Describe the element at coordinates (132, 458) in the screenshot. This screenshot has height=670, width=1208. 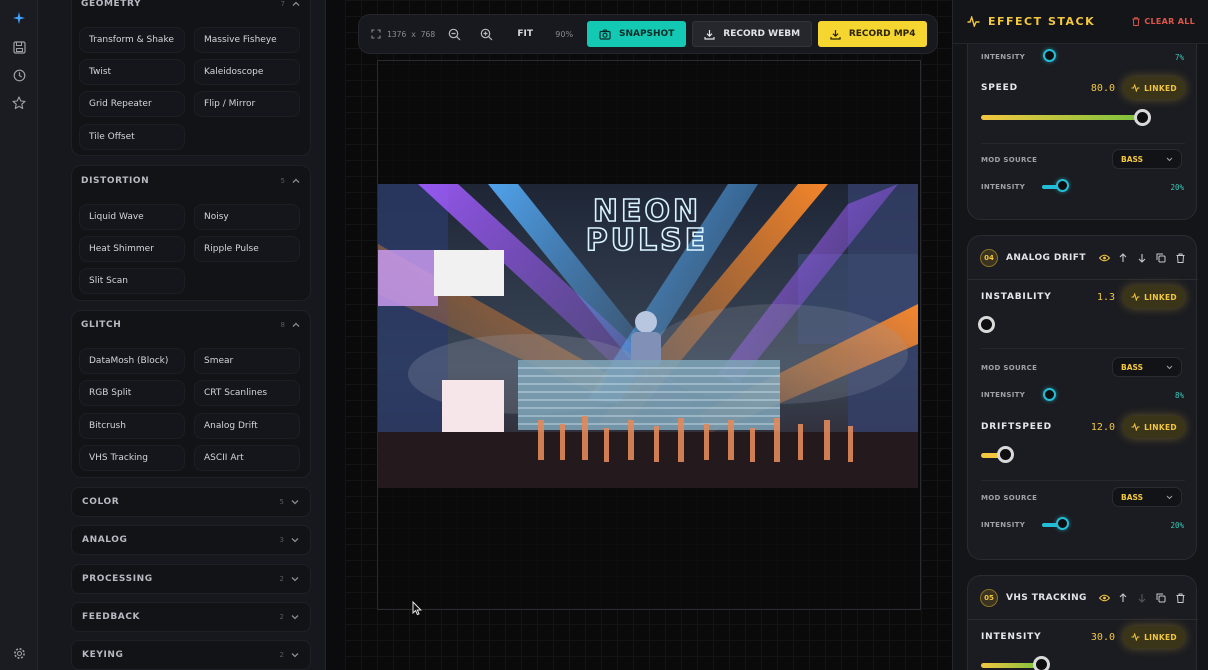
I see `effect-item: VHS Tracking` at that location.